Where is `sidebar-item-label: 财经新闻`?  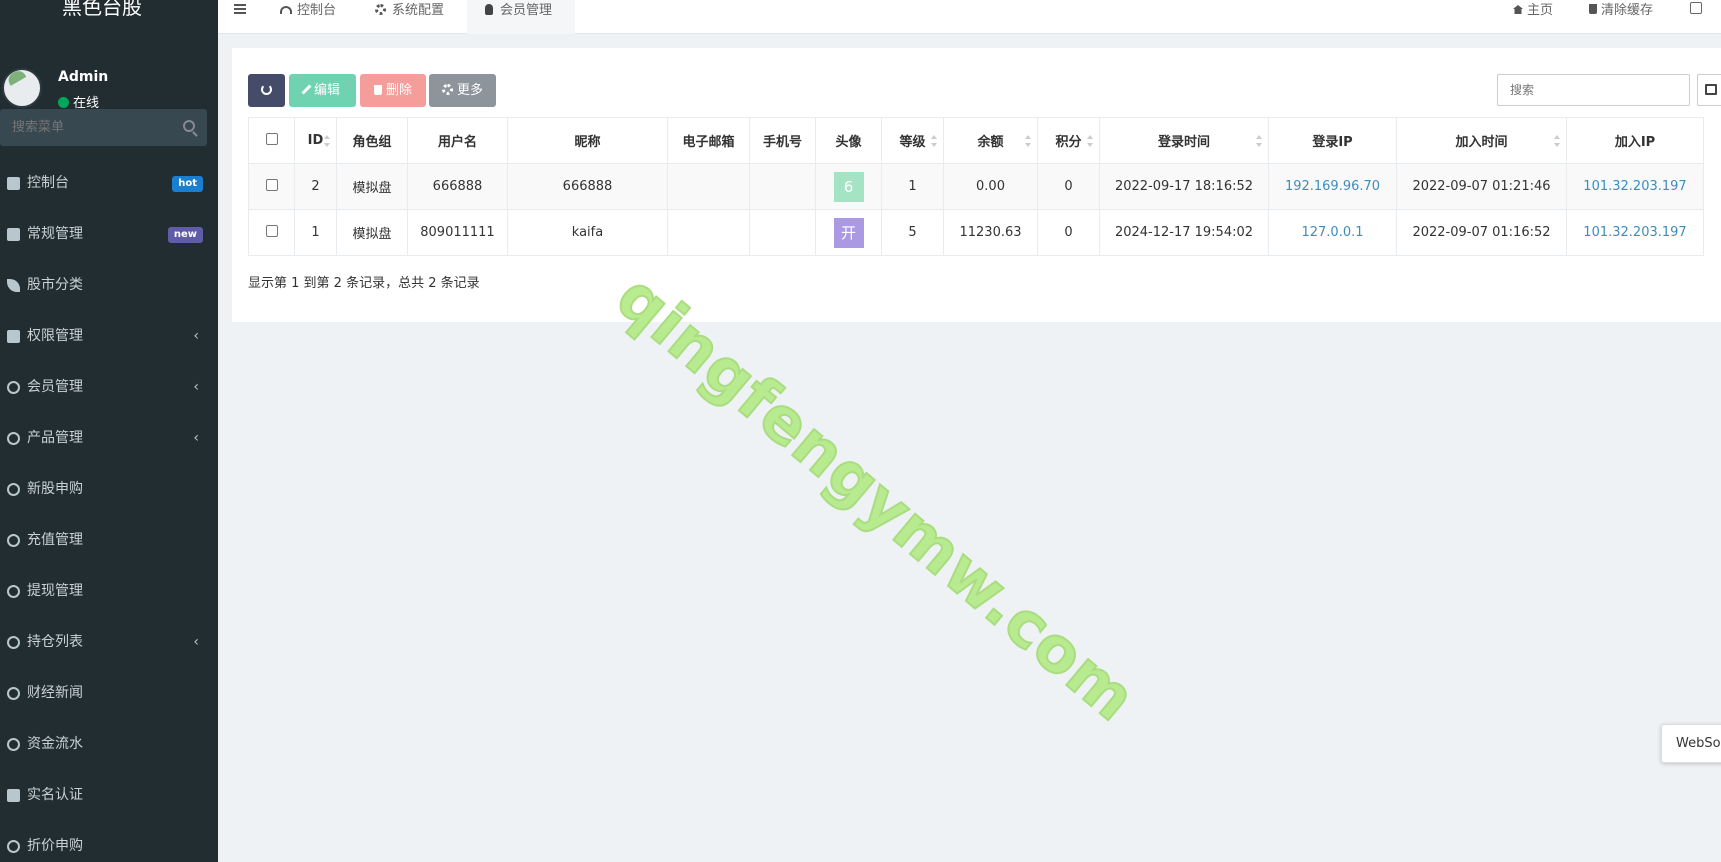
sidebar-item-label: 财经新闻 is located at coordinates (55, 693).